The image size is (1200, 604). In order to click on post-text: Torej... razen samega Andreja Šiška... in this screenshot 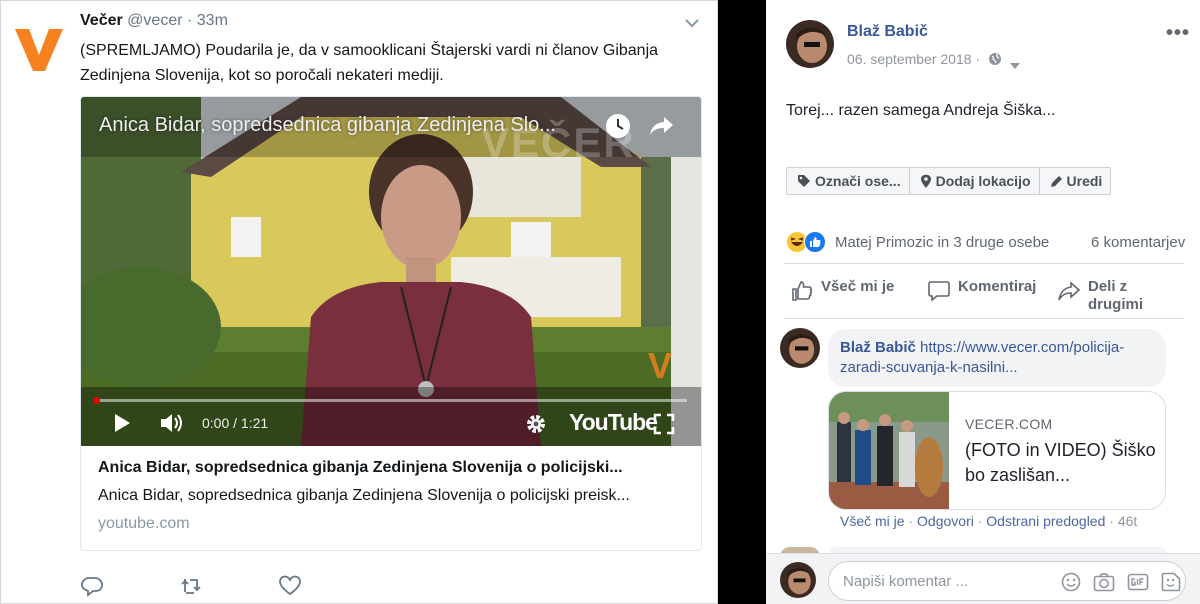, I will do `click(921, 110)`.